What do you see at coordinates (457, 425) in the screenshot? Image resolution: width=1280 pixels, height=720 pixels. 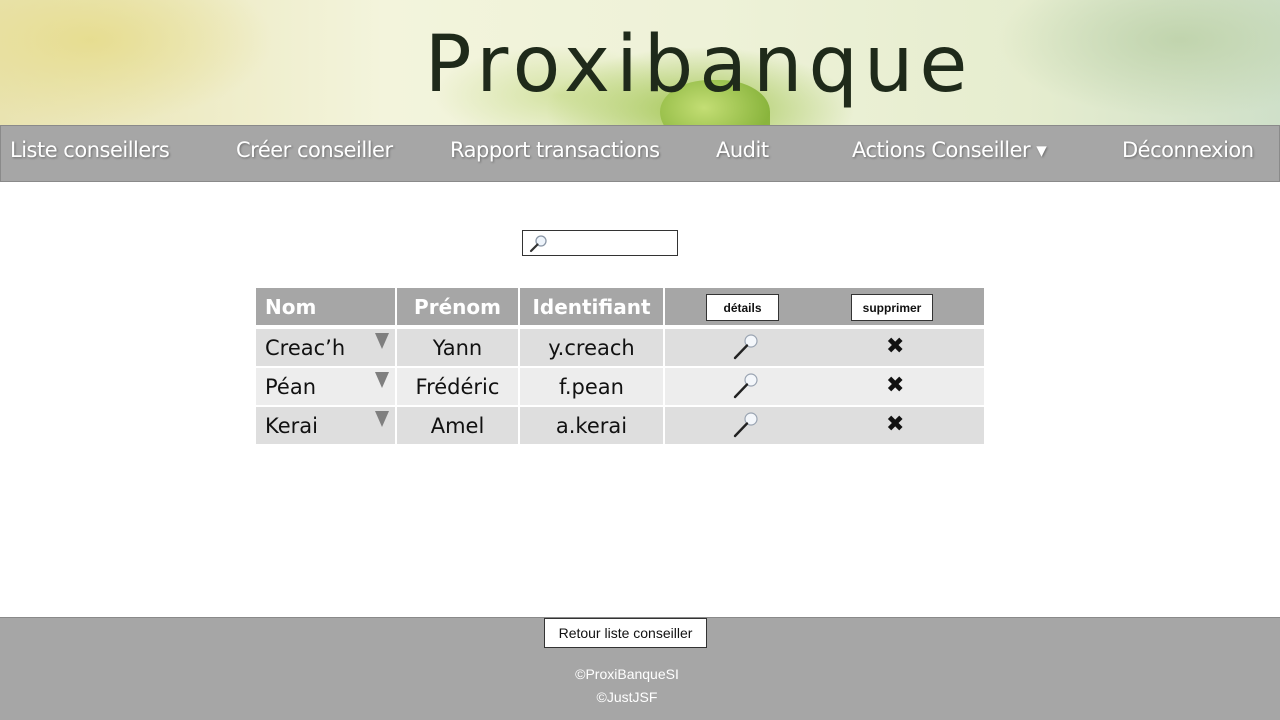 I see `cell-prenom: Amel` at bounding box center [457, 425].